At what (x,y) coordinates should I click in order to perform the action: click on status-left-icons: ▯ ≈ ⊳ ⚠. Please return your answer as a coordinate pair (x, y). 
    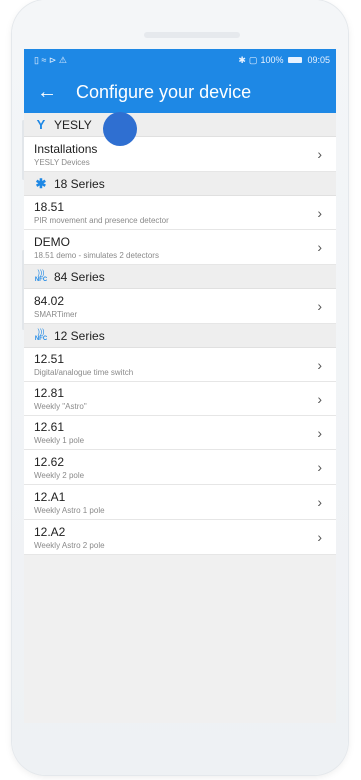
    Looking at the image, I should click on (51, 59).